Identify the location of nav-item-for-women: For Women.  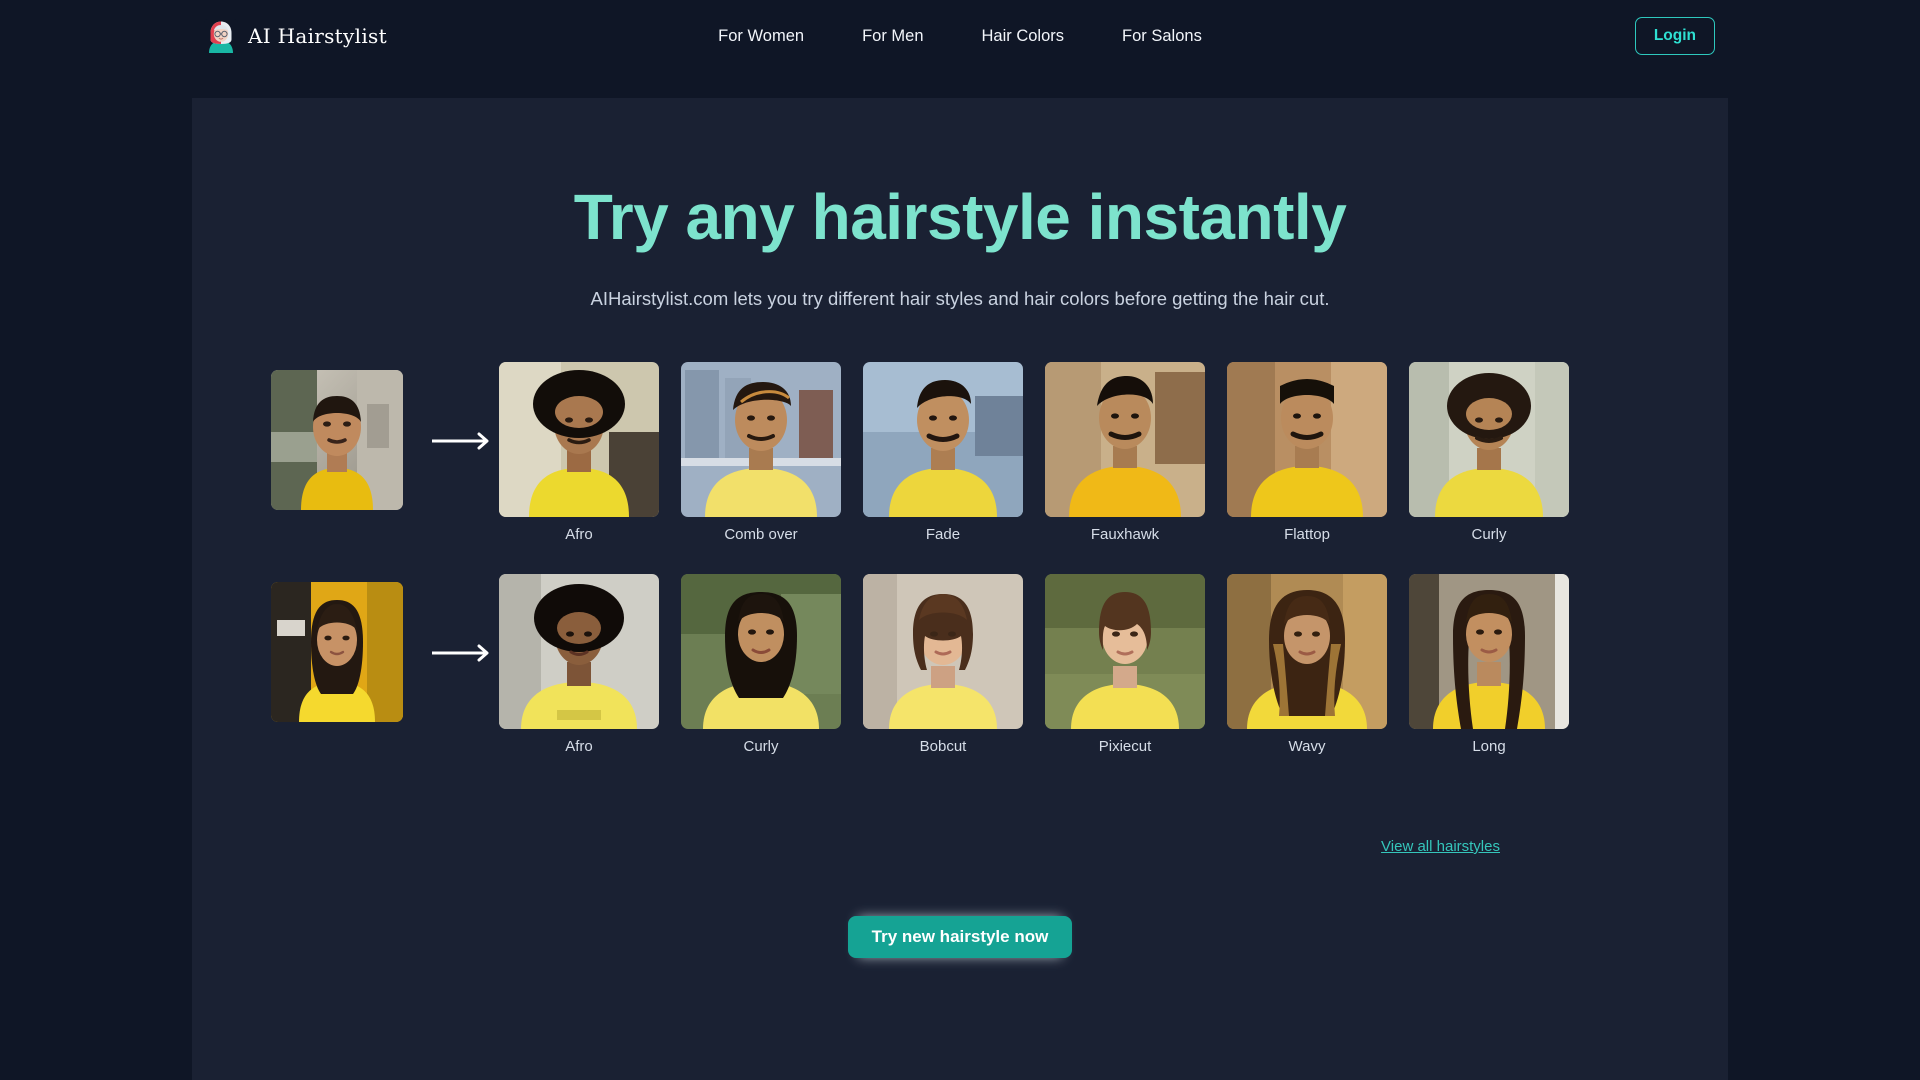
(761, 36).